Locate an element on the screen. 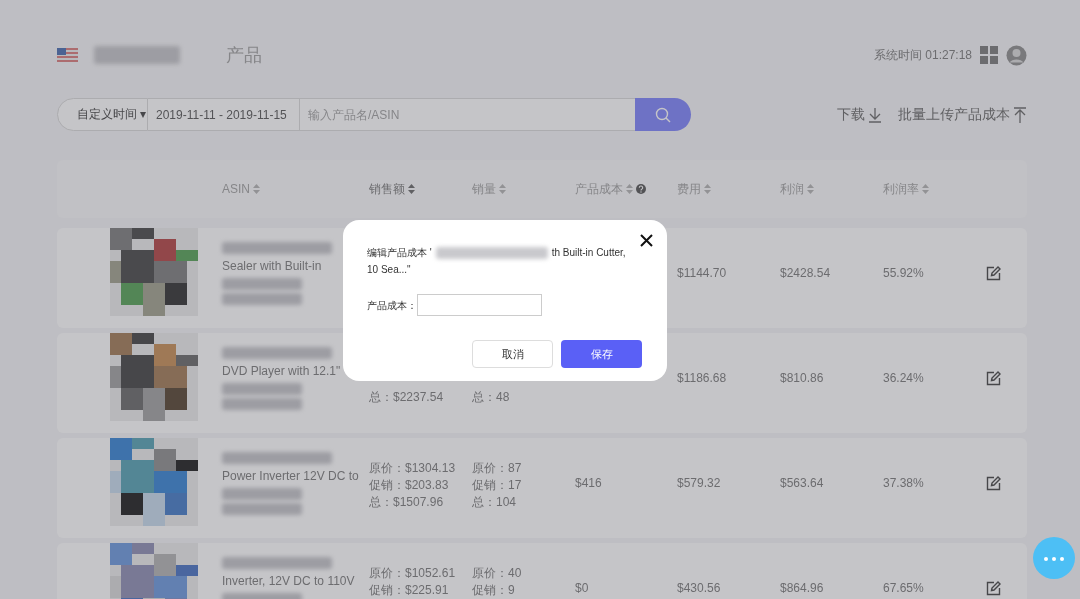  table-cell-text: 促销：$225.91 is located at coordinates (409, 590).